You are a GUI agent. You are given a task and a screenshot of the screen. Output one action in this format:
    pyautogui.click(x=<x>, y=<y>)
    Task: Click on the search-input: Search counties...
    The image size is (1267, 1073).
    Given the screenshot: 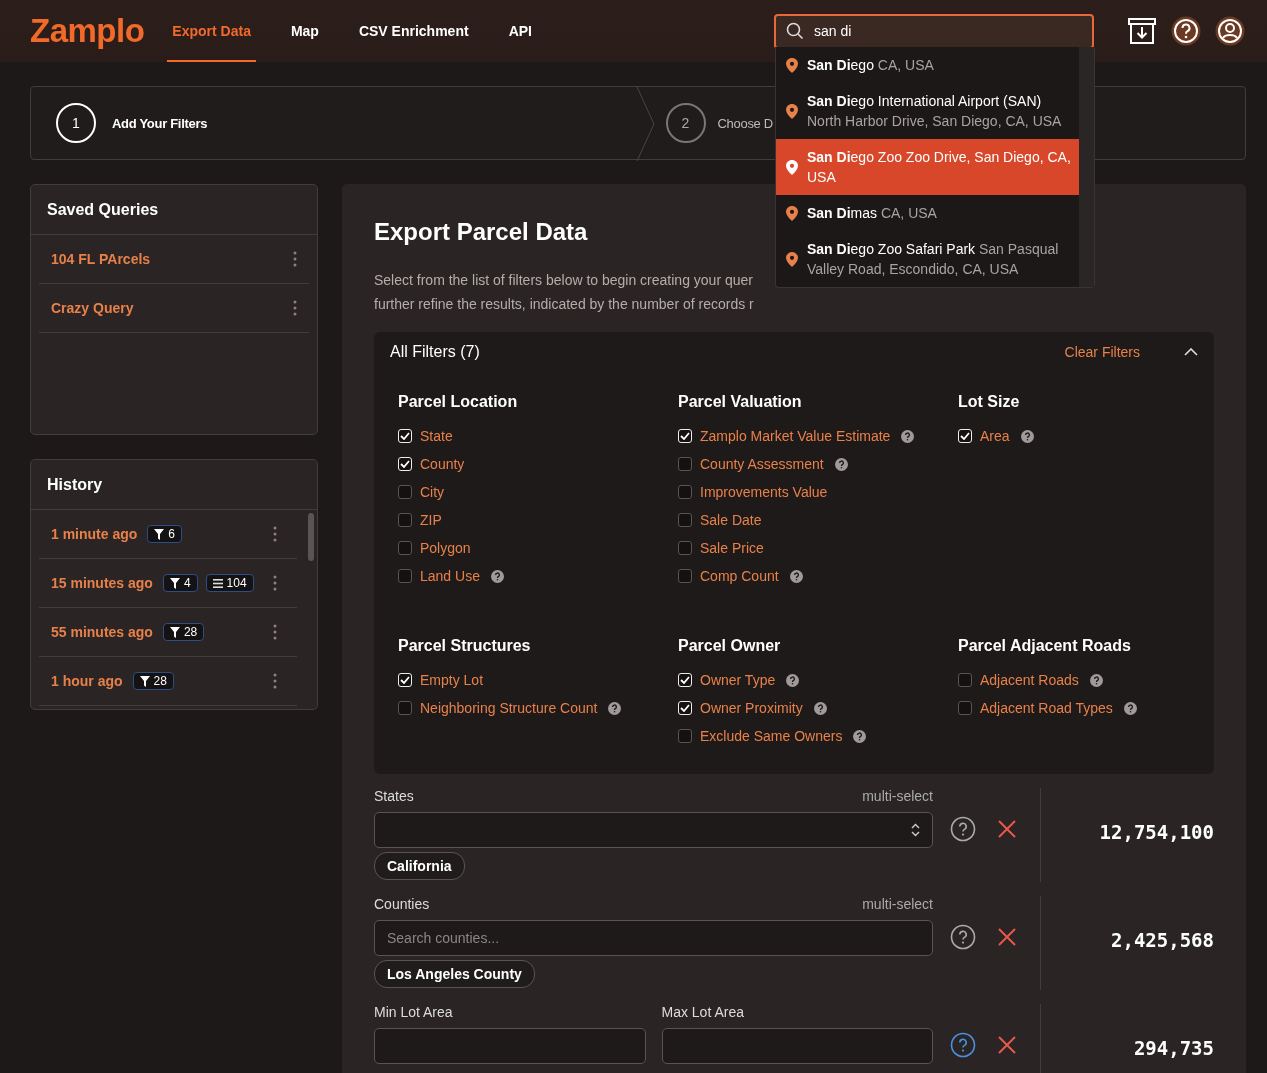 What is the action you would take?
    pyautogui.click(x=653, y=938)
    